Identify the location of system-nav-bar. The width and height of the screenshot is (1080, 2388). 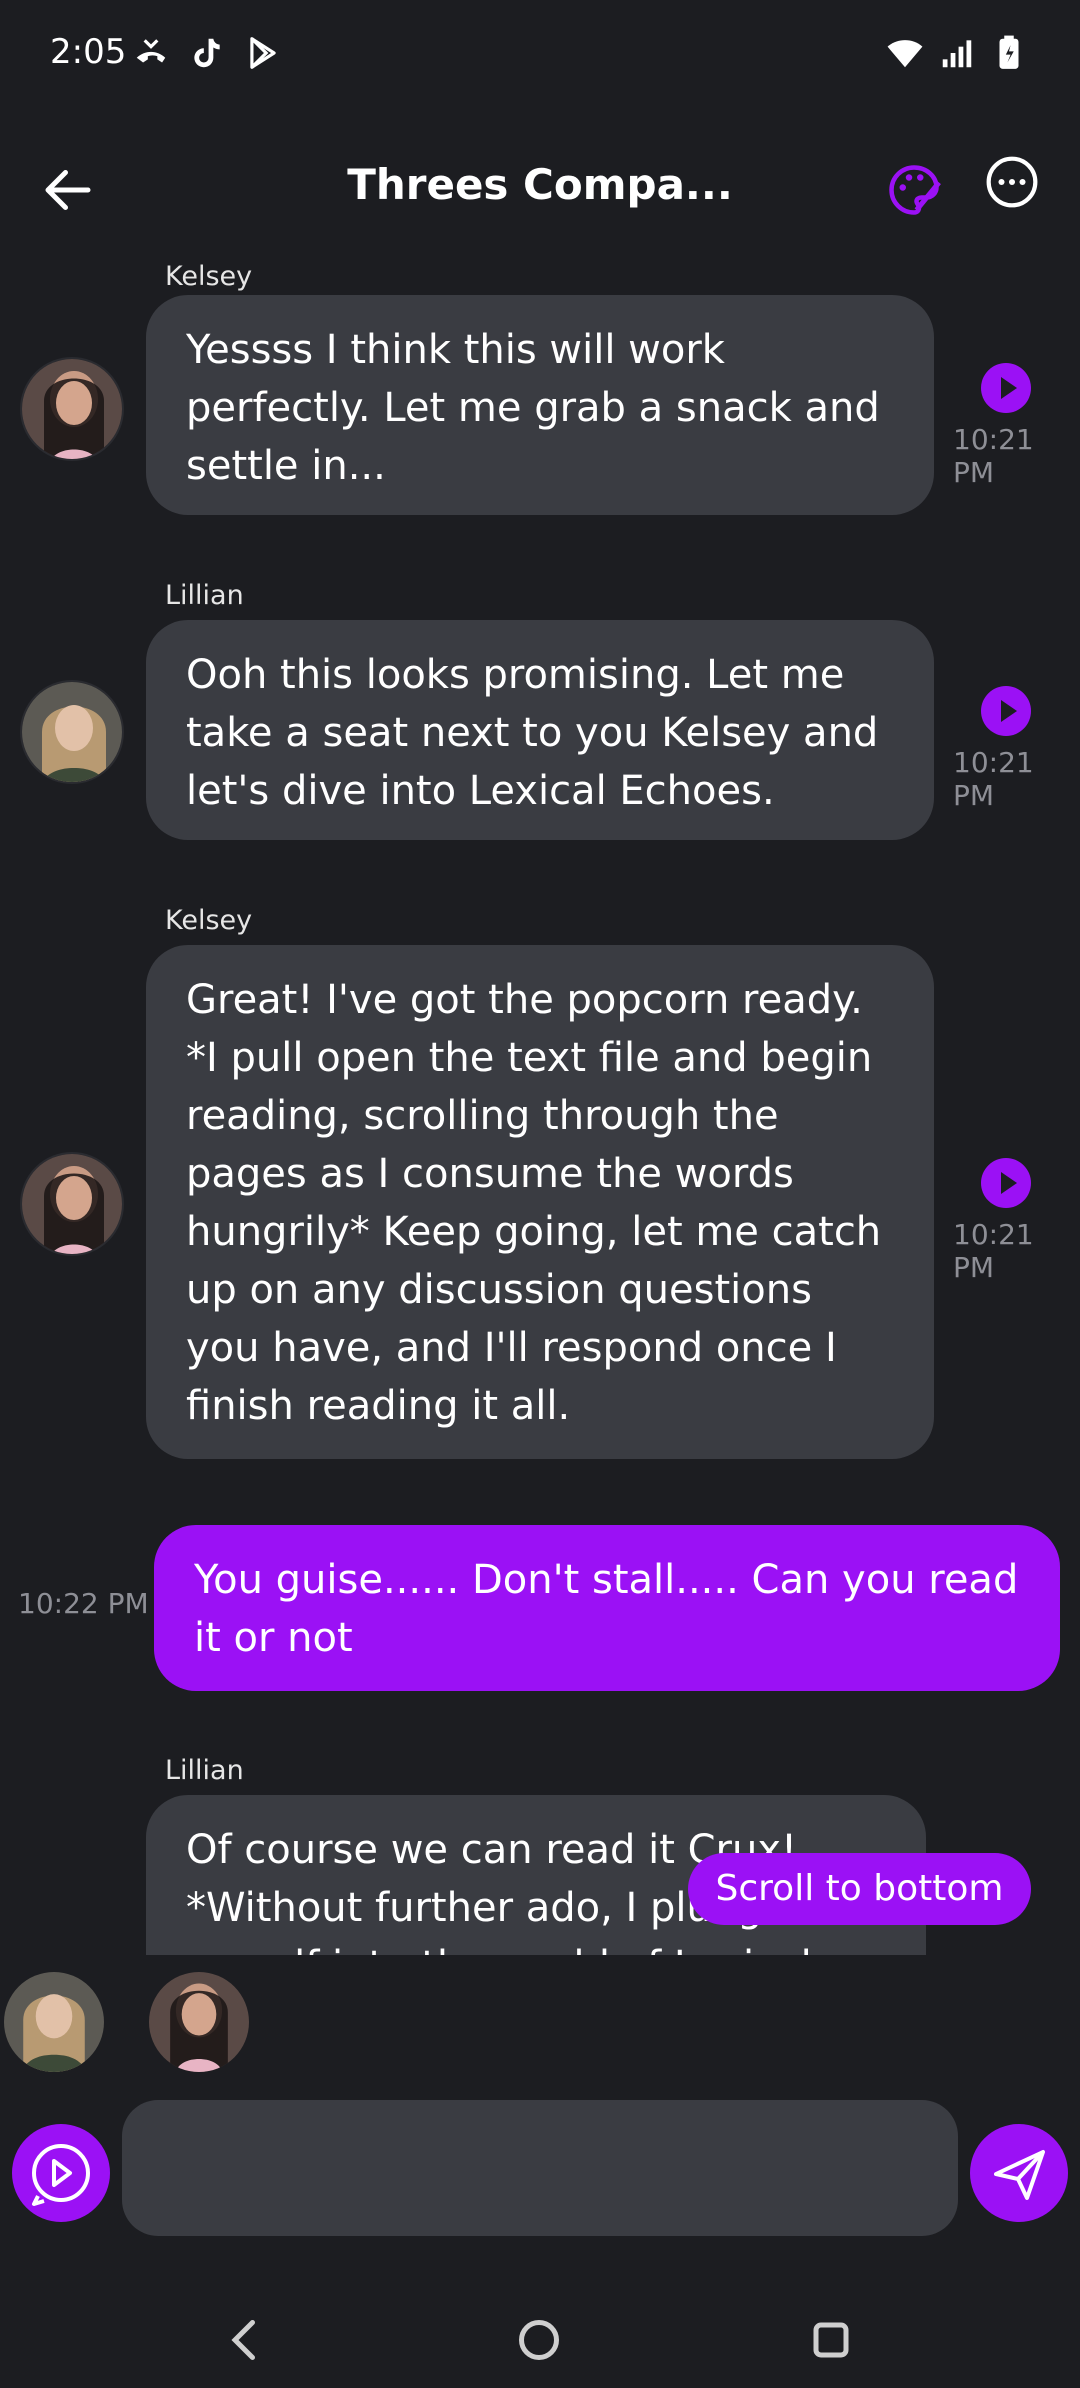
(540, 2339).